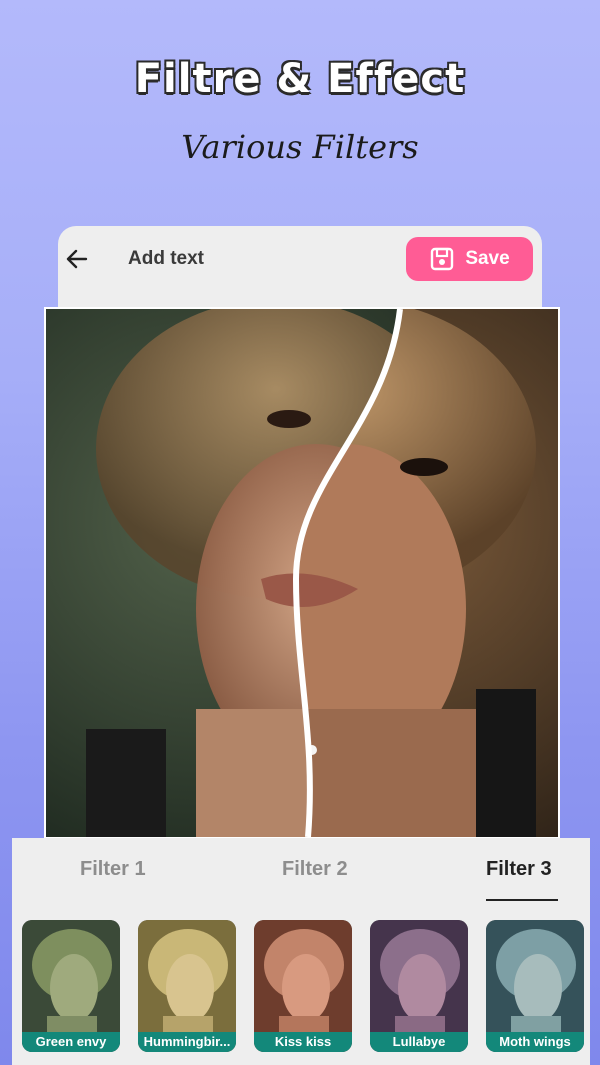 The image size is (600, 1065). I want to click on filter-thumbnail-moth-wings: Moth wings, so click(535, 986).